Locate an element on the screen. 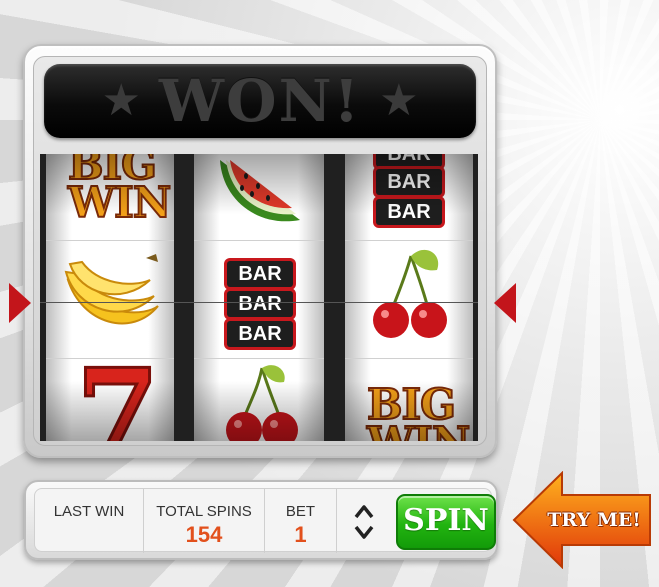 This screenshot has width=659, height=587. win-title: WON! is located at coordinates (260, 101).